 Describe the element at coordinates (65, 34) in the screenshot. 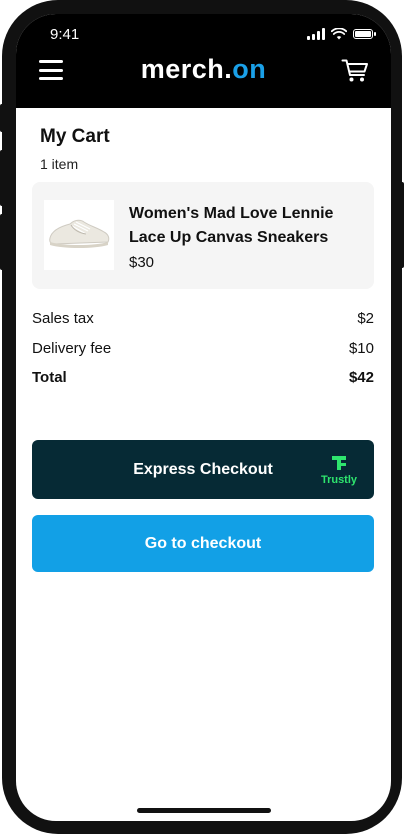

I see `status-time: 9:41` at that location.